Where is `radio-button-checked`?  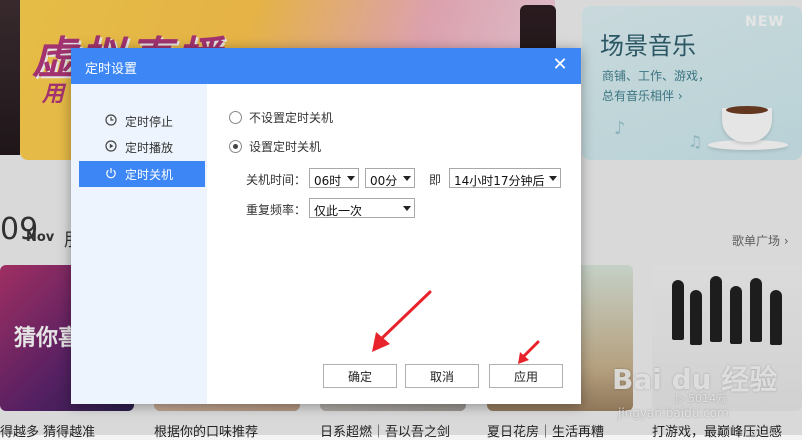 radio-button-checked is located at coordinates (235, 146).